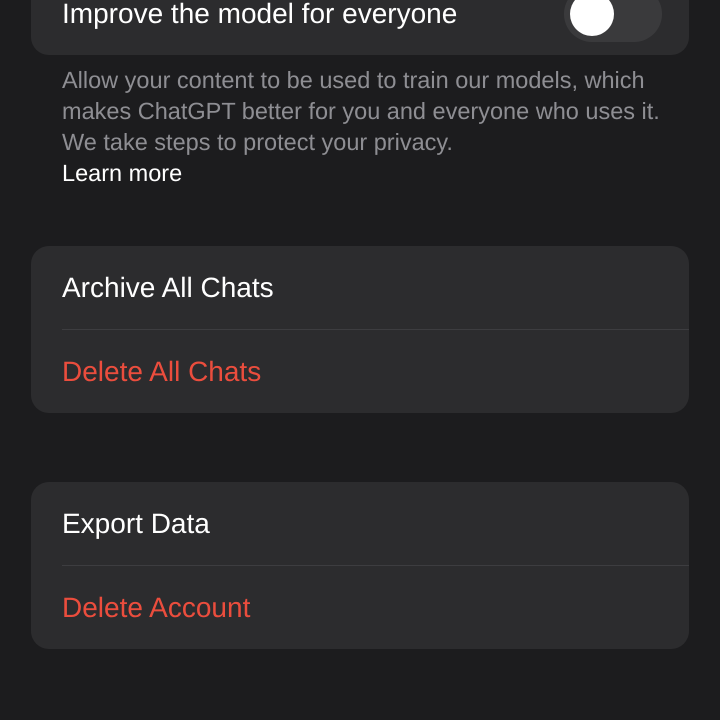  Describe the element at coordinates (136, 524) in the screenshot. I see `settings-item: Export Data` at that location.